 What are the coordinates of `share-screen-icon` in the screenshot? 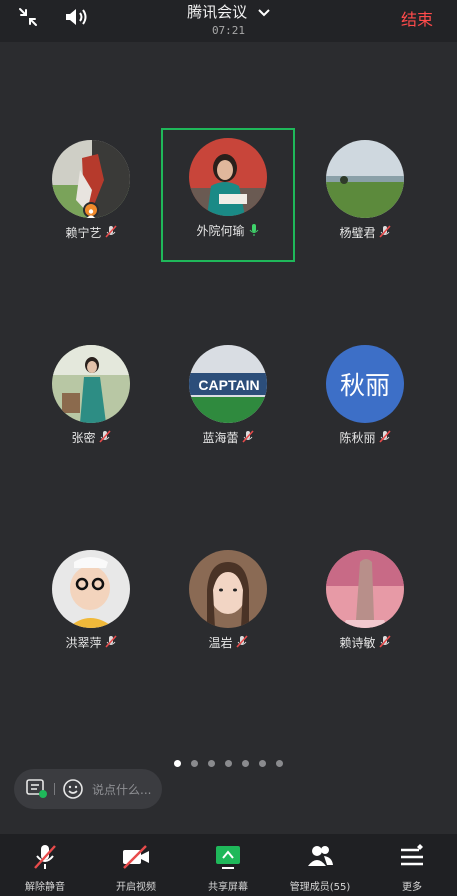 It's located at (228, 857).